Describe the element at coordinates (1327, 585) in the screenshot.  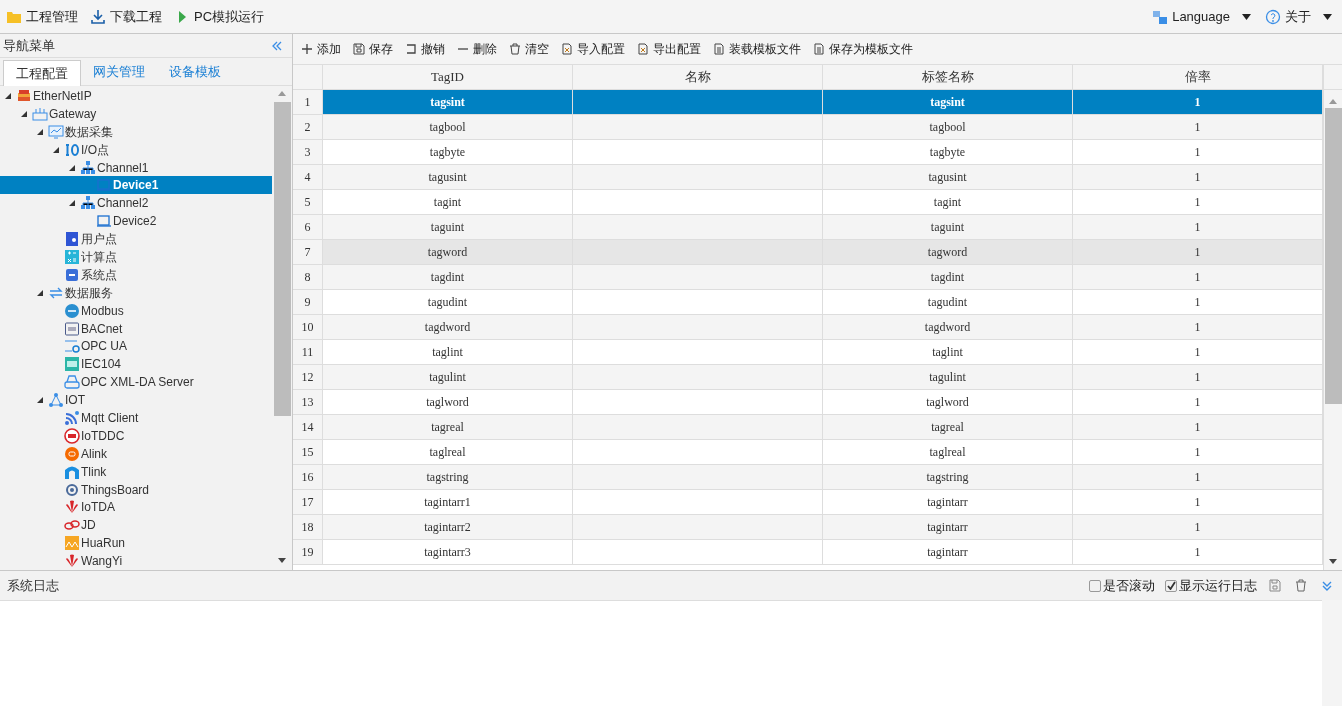
I see `collapse-down-icon` at that location.